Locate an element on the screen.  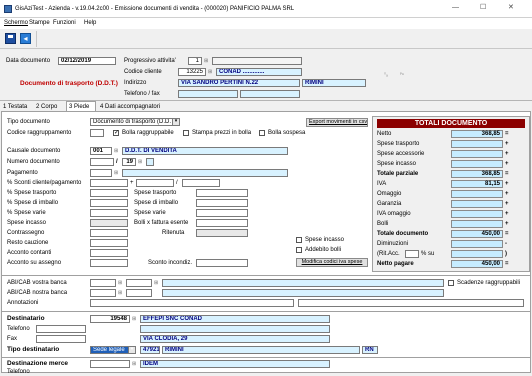
annotazioni-label: Annotazioni is located at coordinates (23, 303).